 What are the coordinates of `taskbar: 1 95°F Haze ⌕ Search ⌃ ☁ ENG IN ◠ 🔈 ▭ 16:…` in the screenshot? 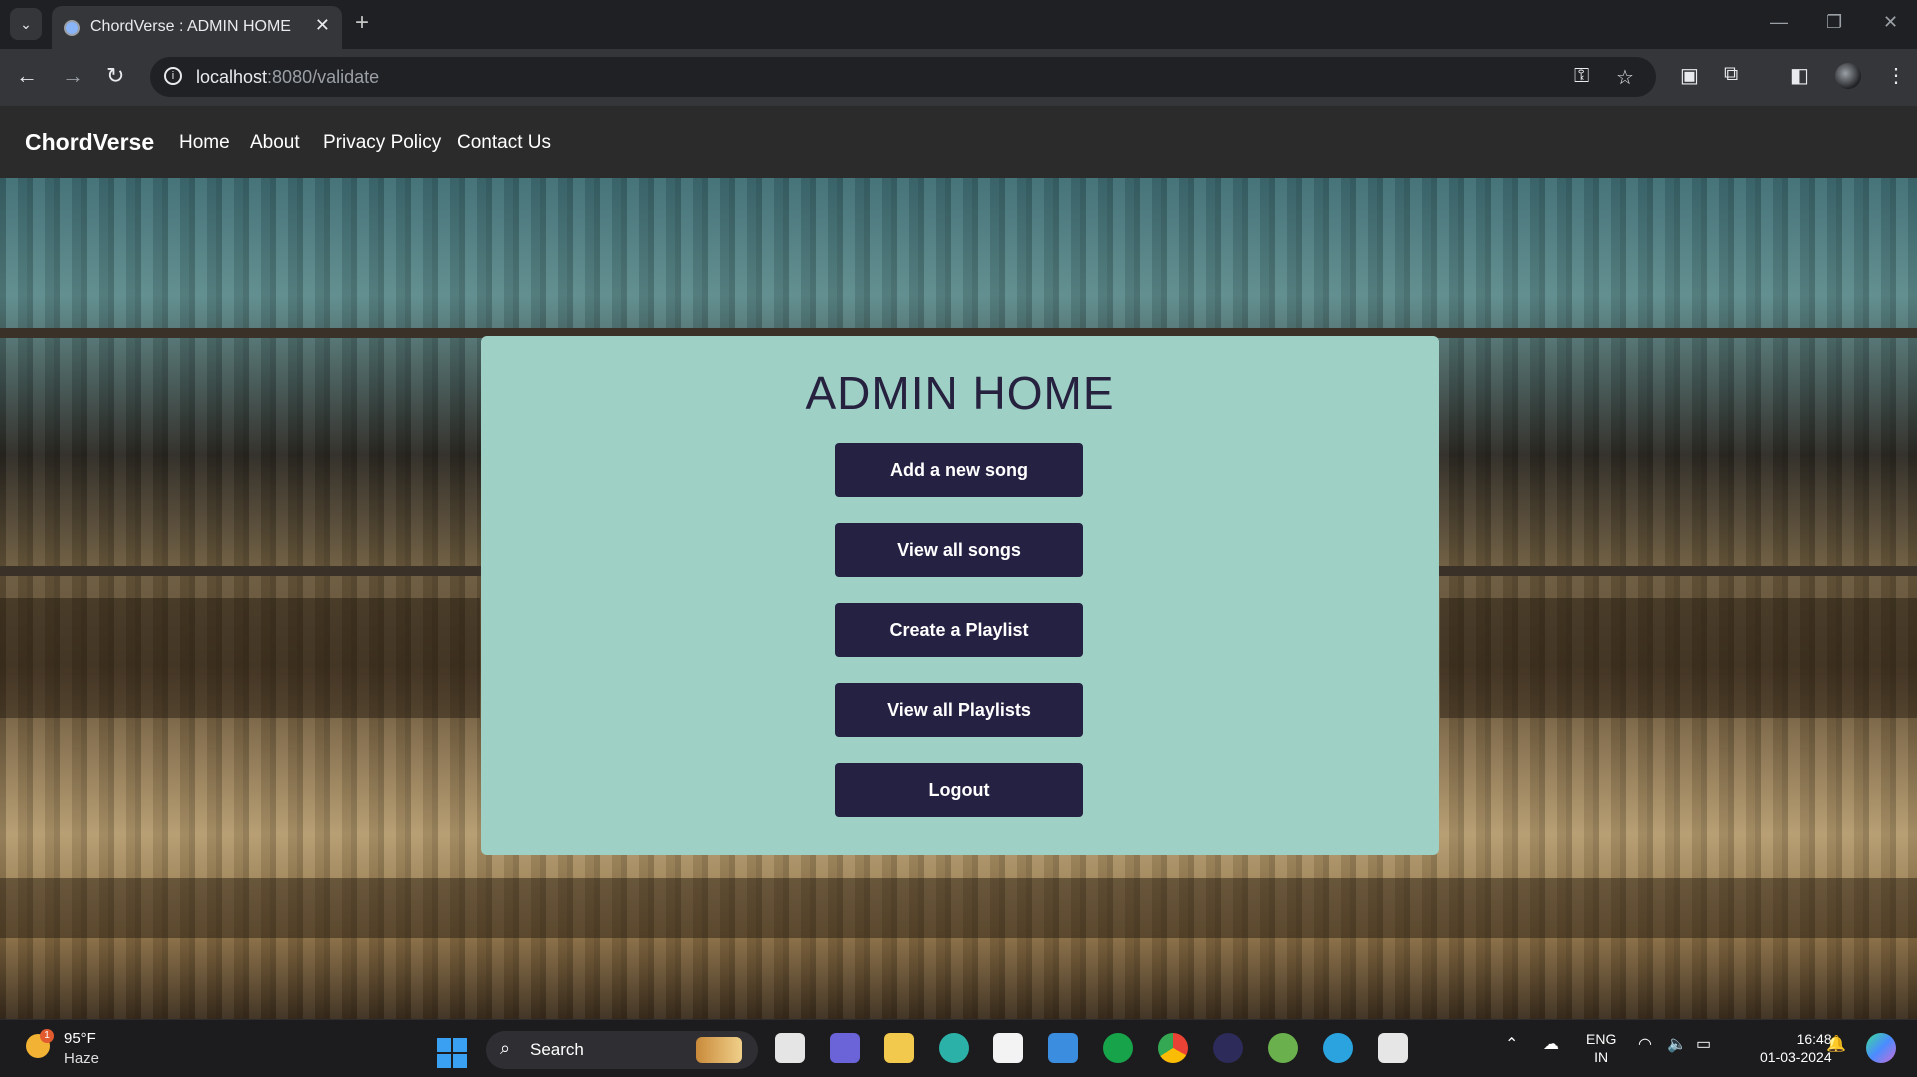 It's located at (958, 1048).